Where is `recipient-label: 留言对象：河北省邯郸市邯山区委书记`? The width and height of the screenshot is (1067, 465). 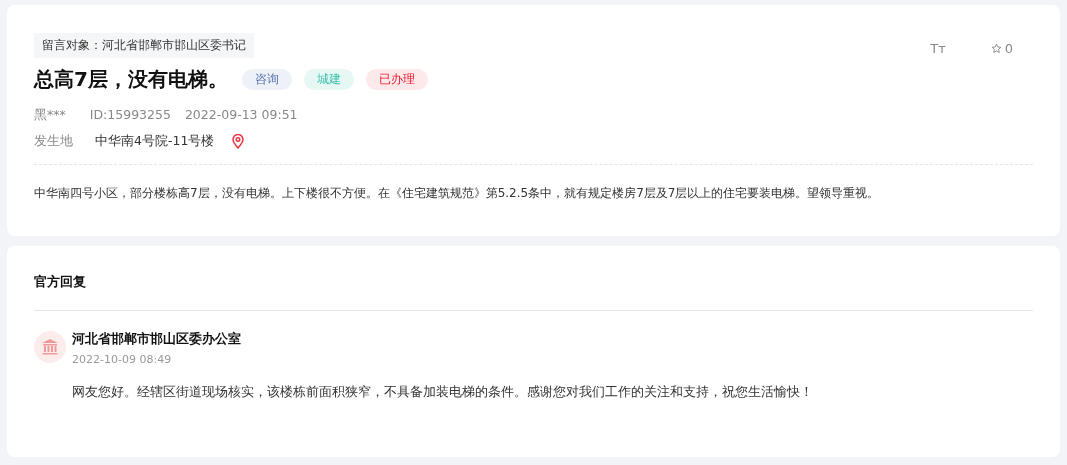
recipient-label: 留言对象：河北省邯郸市邯山区委书记 is located at coordinates (144, 45).